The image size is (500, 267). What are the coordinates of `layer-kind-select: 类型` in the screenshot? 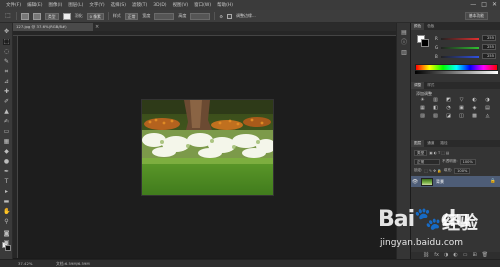 It's located at (421, 152).